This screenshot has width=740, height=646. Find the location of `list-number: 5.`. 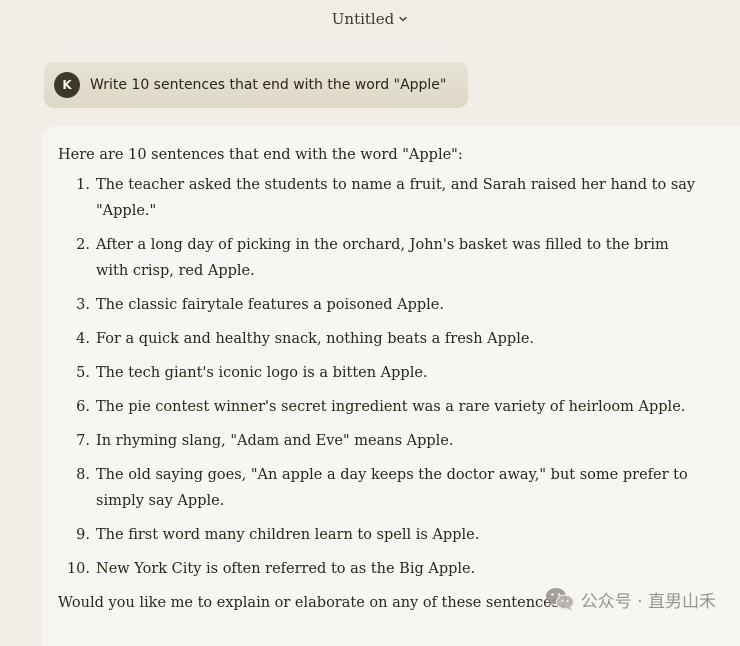

list-number: 5. is located at coordinates (83, 373).